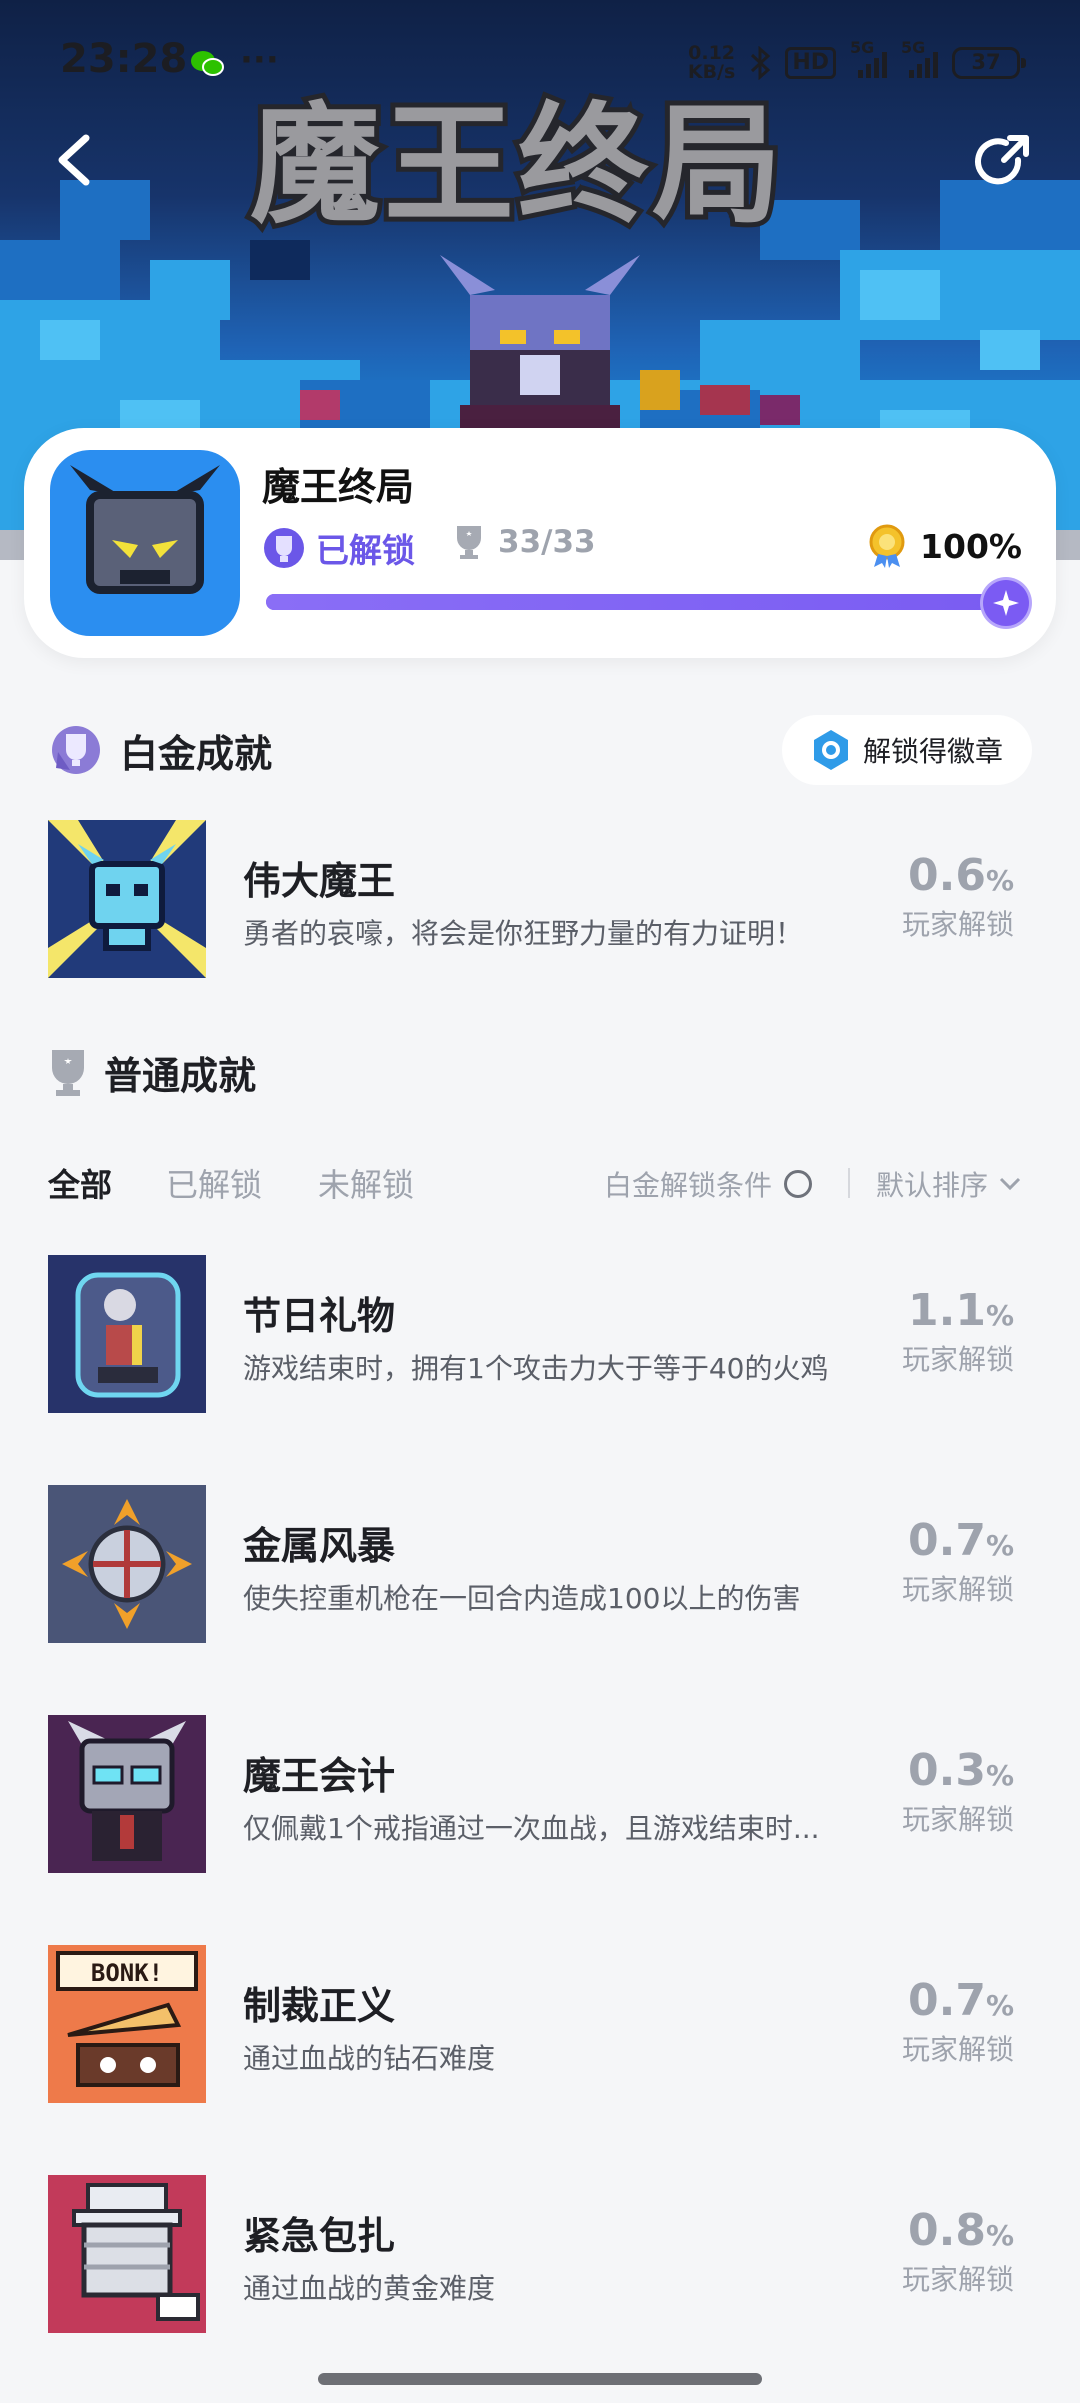  What do you see at coordinates (319, 2236) in the screenshot?
I see `achievement-name: 紧急包扎` at bounding box center [319, 2236].